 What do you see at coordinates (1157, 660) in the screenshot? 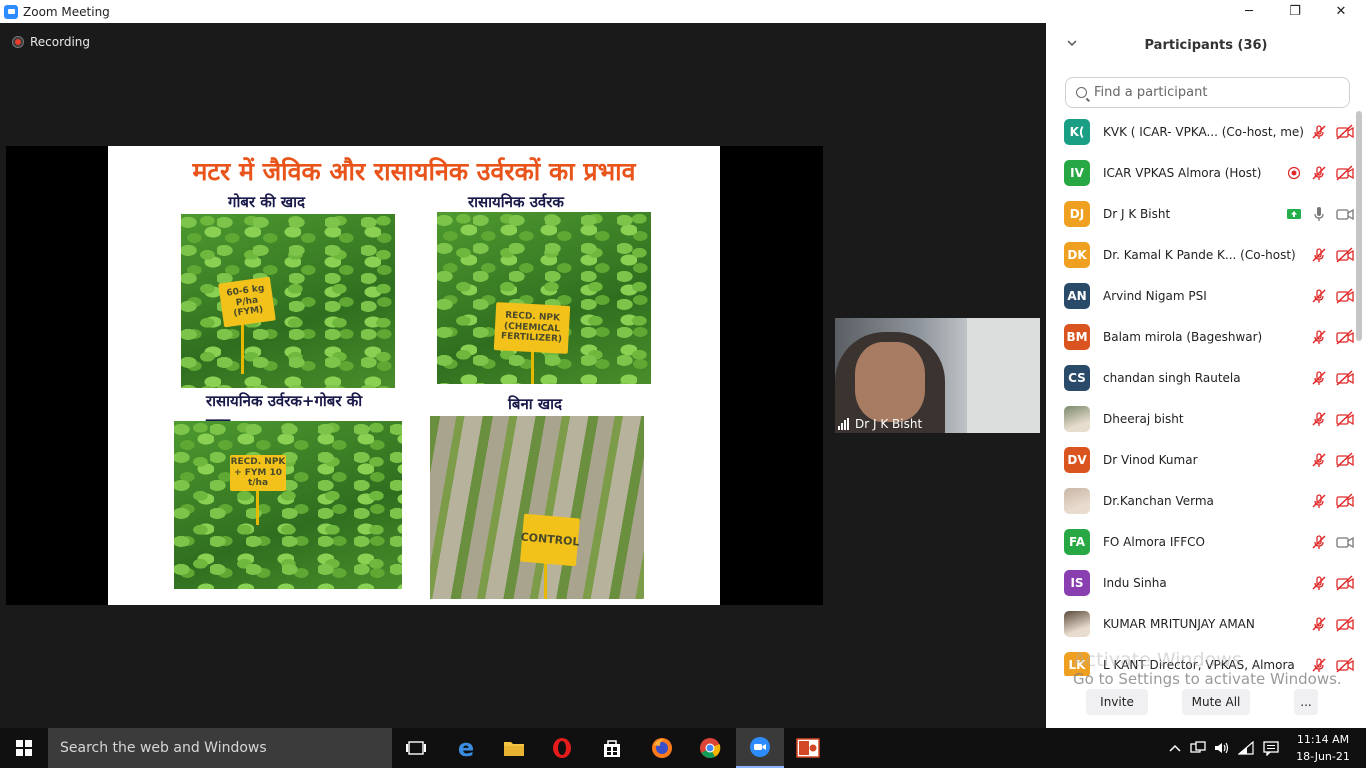
I see `watermark-title: Activate Windows` at bounding box center [1157, 660].